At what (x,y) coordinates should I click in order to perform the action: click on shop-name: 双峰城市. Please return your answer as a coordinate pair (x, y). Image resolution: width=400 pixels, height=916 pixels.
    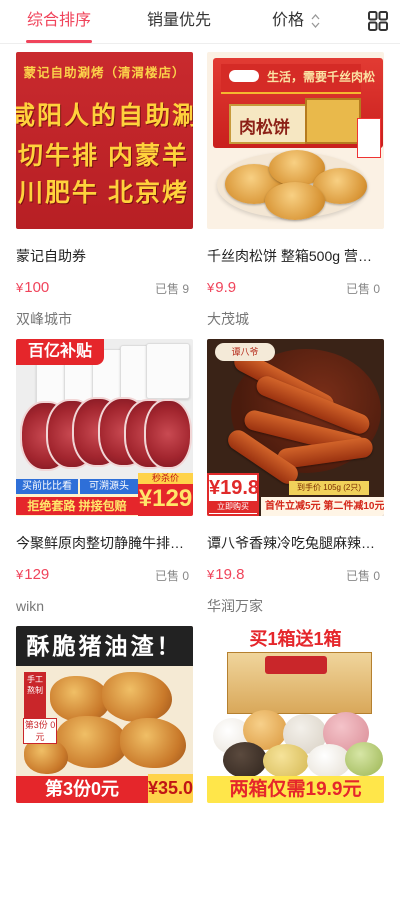
    Looking at the image, I should click on (44, 319).